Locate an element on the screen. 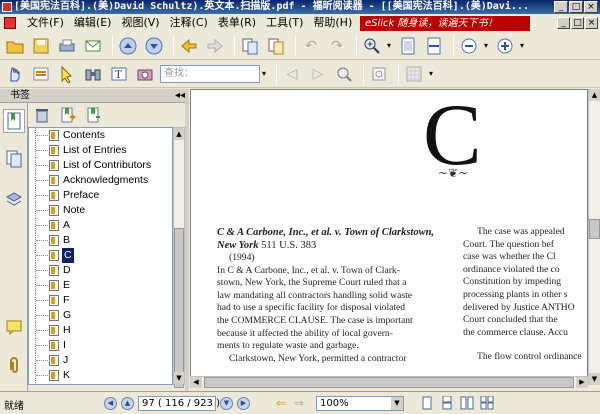  bookmark-item: Contents is located at coordinates (100, 135).